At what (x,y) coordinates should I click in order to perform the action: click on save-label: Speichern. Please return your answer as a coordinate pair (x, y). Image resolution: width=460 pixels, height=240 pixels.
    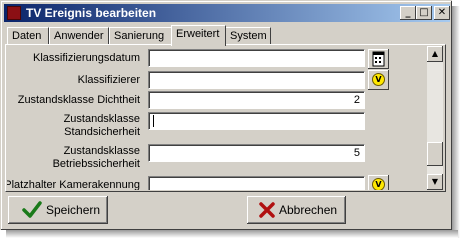
    Looking at the image, I should click on (73, 210).